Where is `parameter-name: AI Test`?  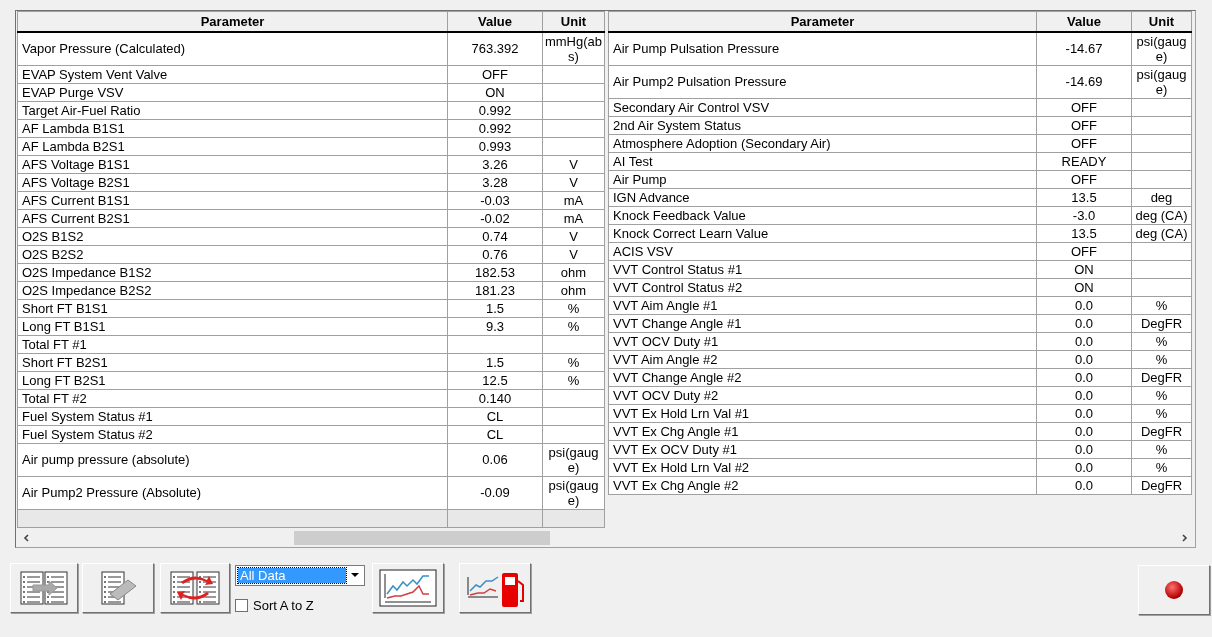 parameter-name: AI Test is located at coordinates (633, 161).